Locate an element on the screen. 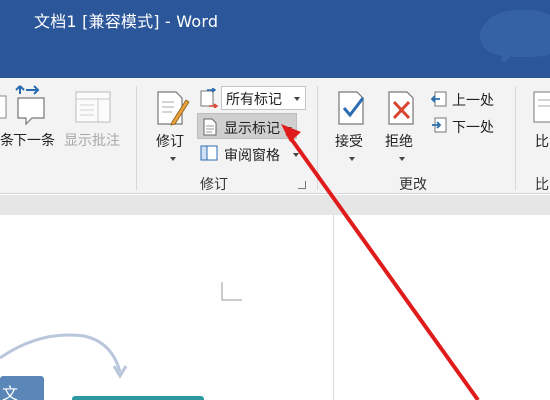 This screenshot has height=400, width=550. markup-display-icon is located at coordinates (209, 98).